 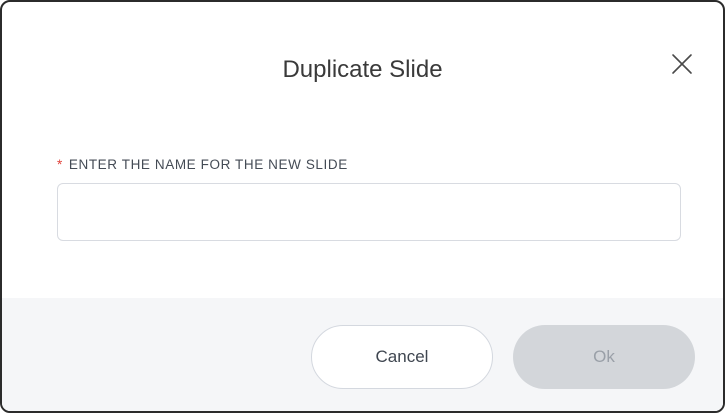 What do you see at coordinates (208, 164) in the screenshot?
I see `slide-name-label-text: ENTER THE NAME FOR THE NEW SLIDE` at bounding box center [208, 164].